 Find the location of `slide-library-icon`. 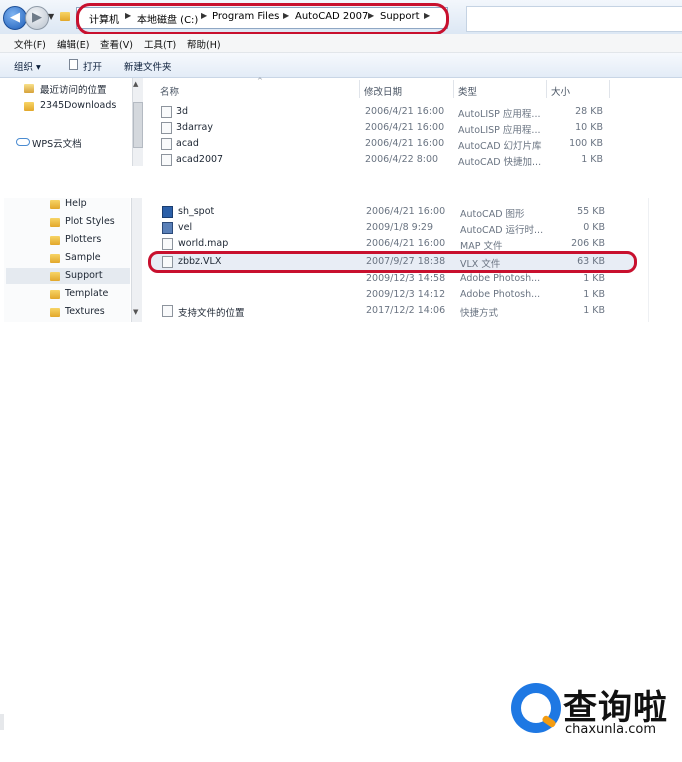

slide-library-icon is located at coordinates (166, 144).